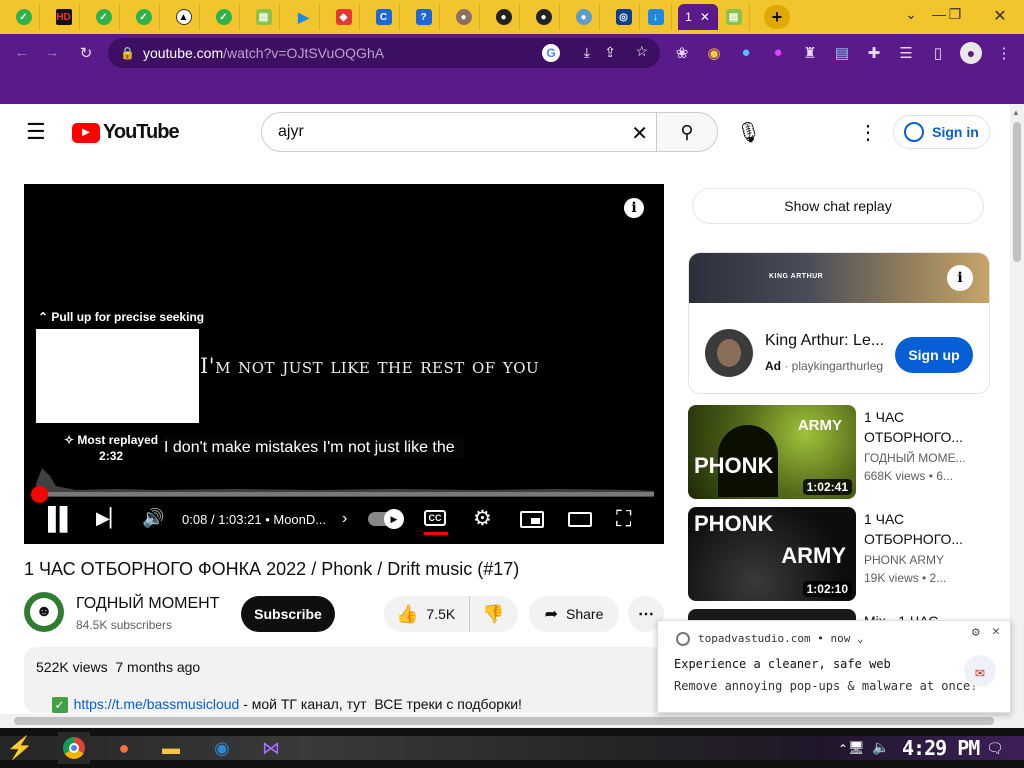  Describe the element at coordinates (960, 278) in the screenshot. I see `ad-info-icon: i` at that location.